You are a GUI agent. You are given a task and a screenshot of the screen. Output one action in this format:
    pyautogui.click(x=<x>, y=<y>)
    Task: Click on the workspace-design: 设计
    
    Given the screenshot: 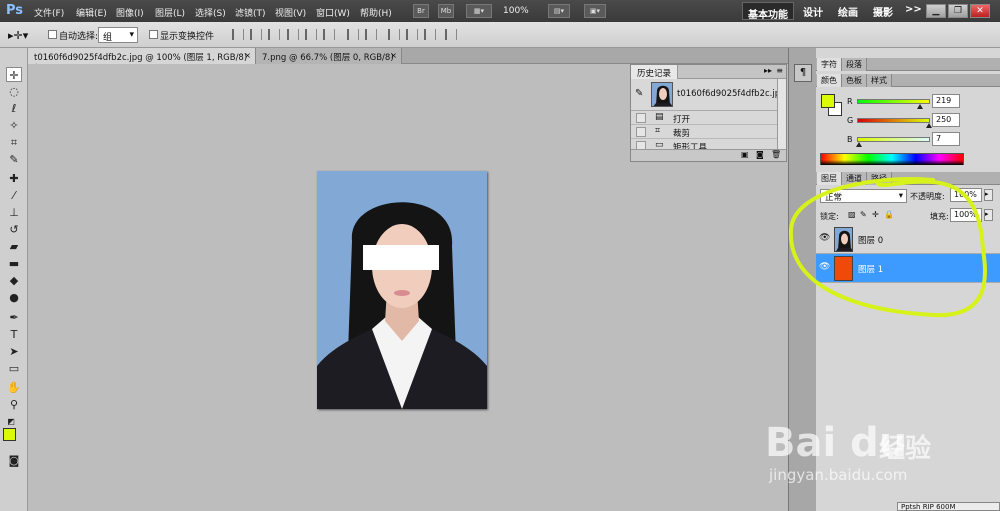 What is the action you would take?
    pyautogui.click(x=813, y=11)
    